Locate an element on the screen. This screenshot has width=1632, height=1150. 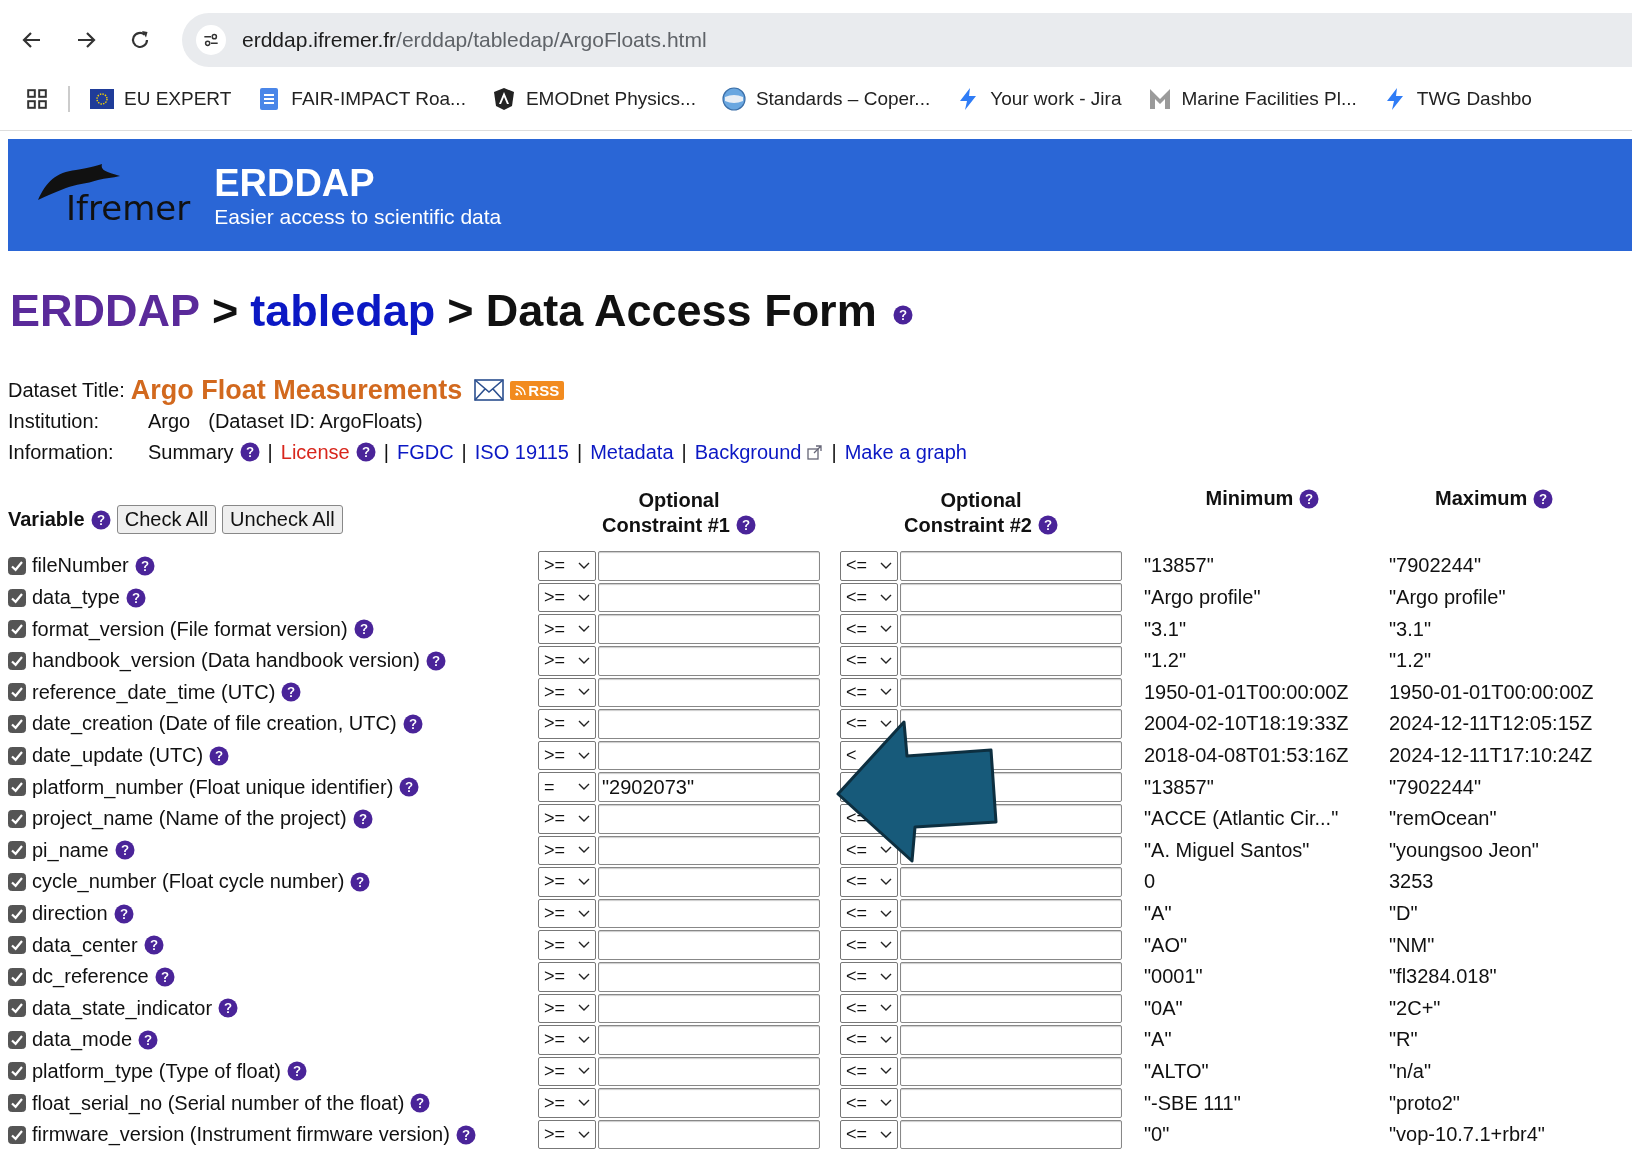
check-all-button: Check All is located at coordinates (166, 520).